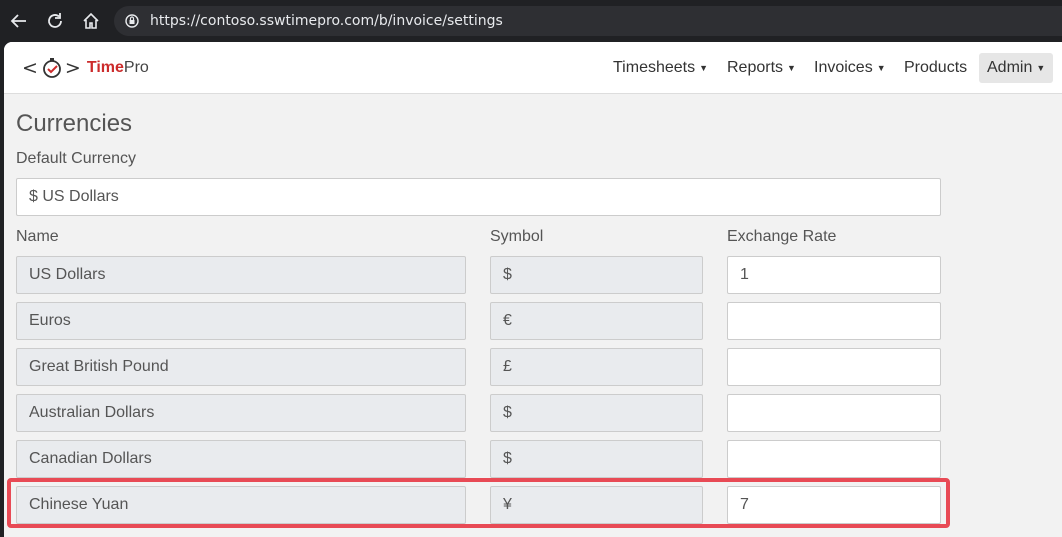 The image size is (1062, 537). What do you see at coordinates (241, 321) in the screenshot?
I see `currency-name-field: Euros` at bounding box center [241, 321].